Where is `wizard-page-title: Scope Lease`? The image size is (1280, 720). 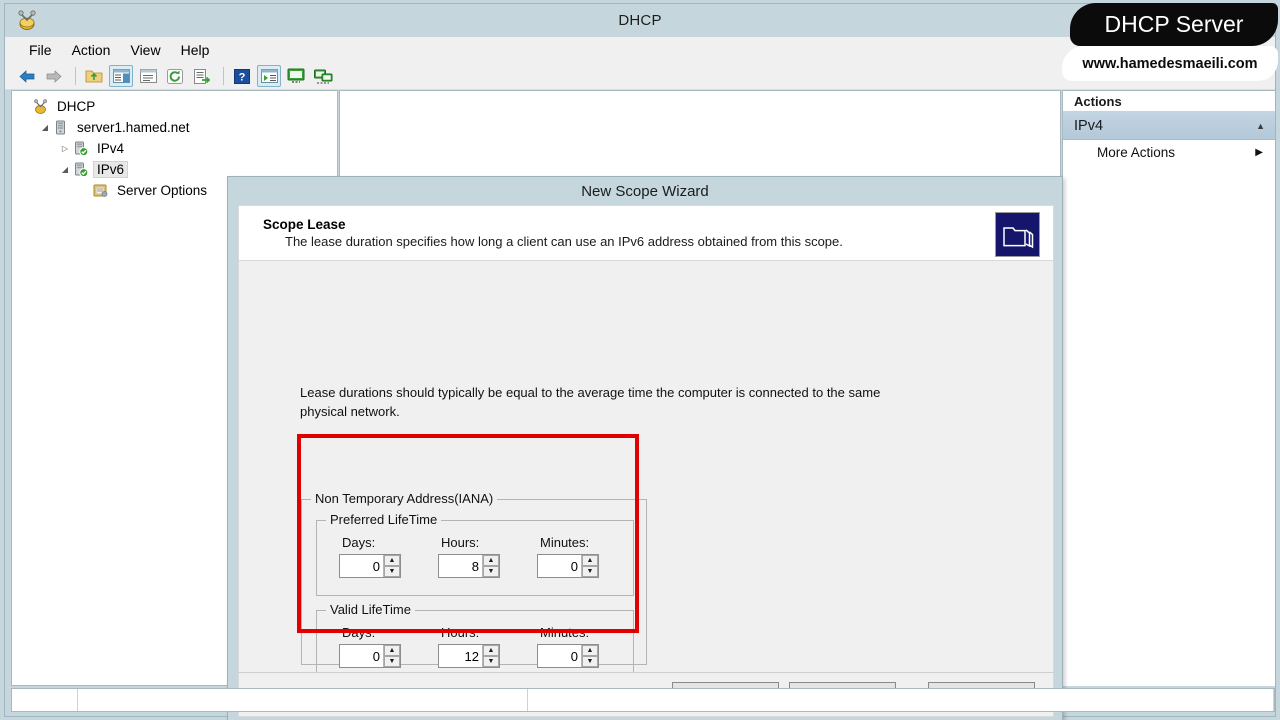
wizard-page-title: Scope Lease is located at coordinates (304, 224).